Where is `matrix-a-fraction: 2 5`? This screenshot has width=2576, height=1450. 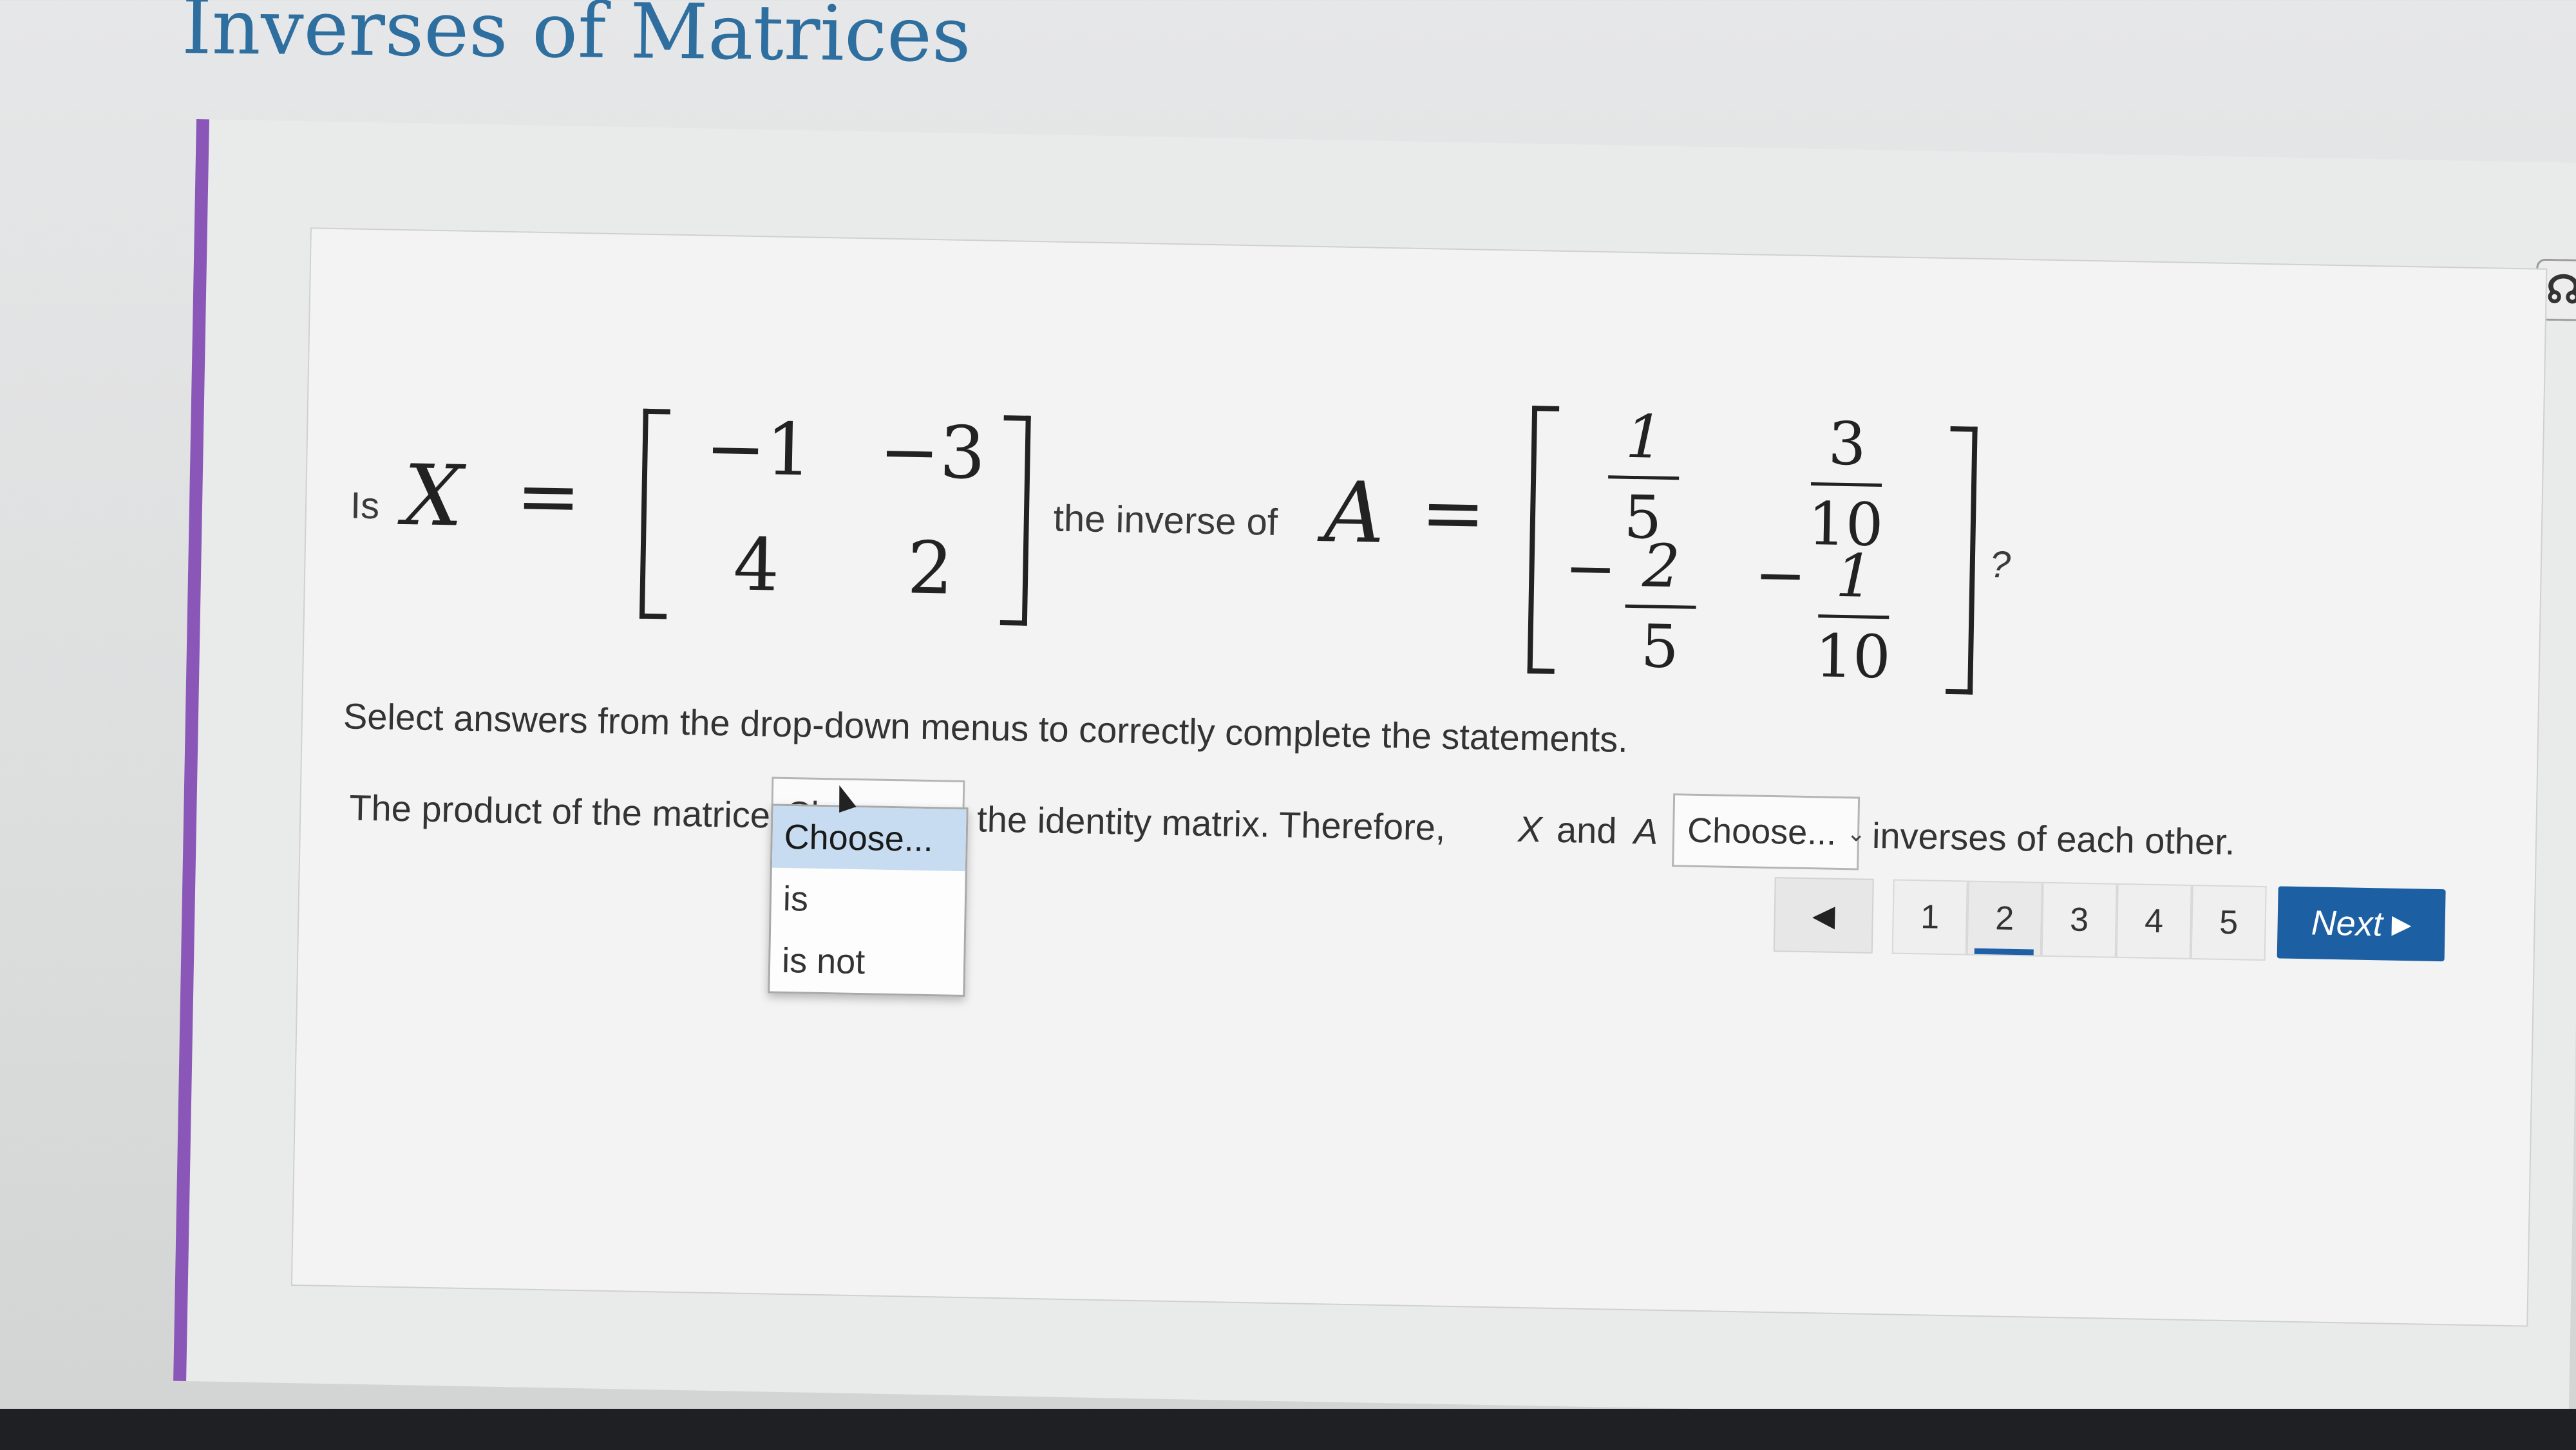 matrix-a-fraction: 2 5 is located at coordinates (1661, 606).